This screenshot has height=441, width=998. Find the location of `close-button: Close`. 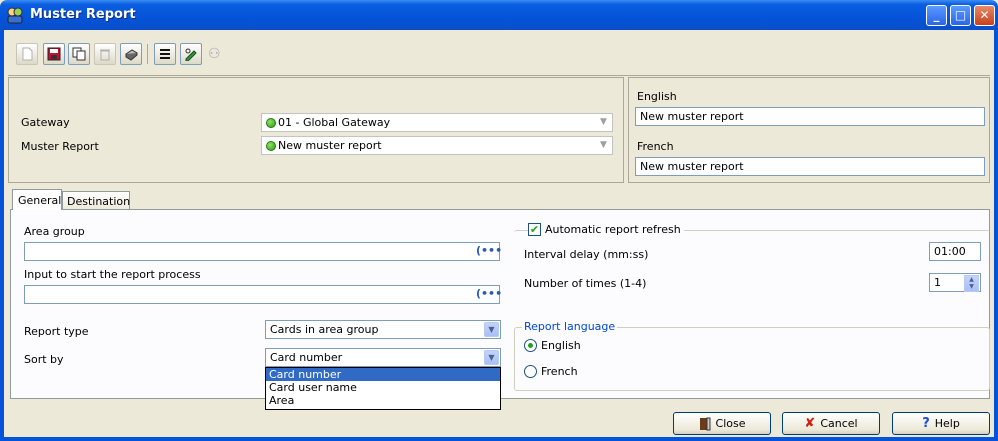

close-button: Close is located at coordinates (722, 423).